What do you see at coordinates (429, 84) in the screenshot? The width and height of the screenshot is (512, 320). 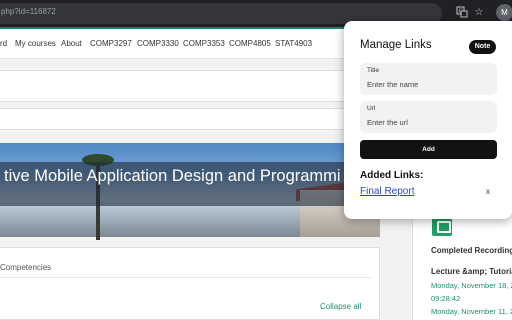 I see `title-input` at bounding box center [429, 84].